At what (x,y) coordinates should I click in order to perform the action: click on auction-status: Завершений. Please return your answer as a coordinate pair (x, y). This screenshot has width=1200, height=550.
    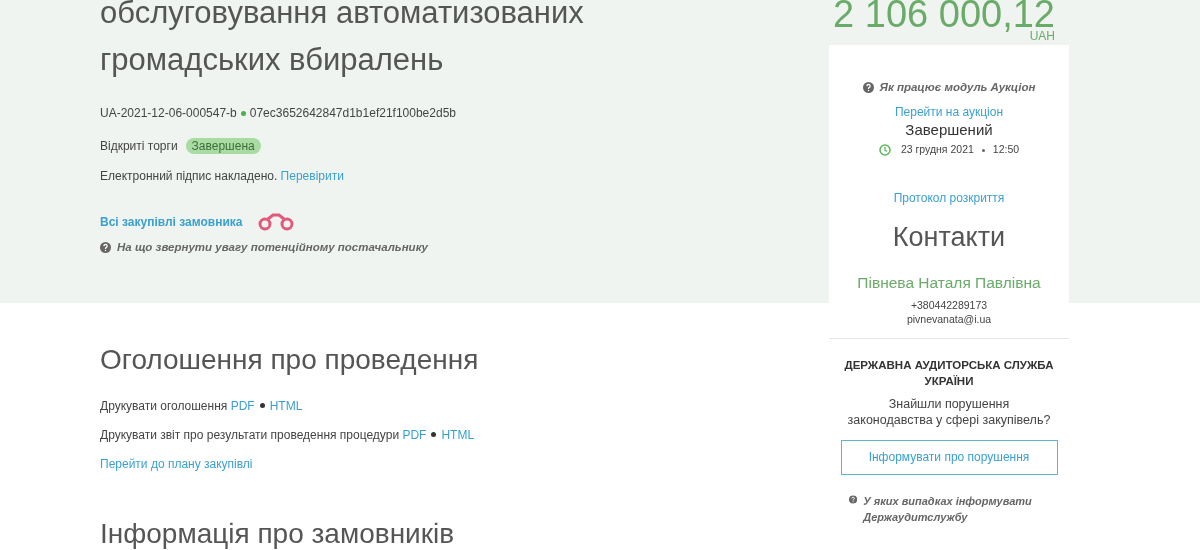
    Looking at the image, I should click on (949, 130).